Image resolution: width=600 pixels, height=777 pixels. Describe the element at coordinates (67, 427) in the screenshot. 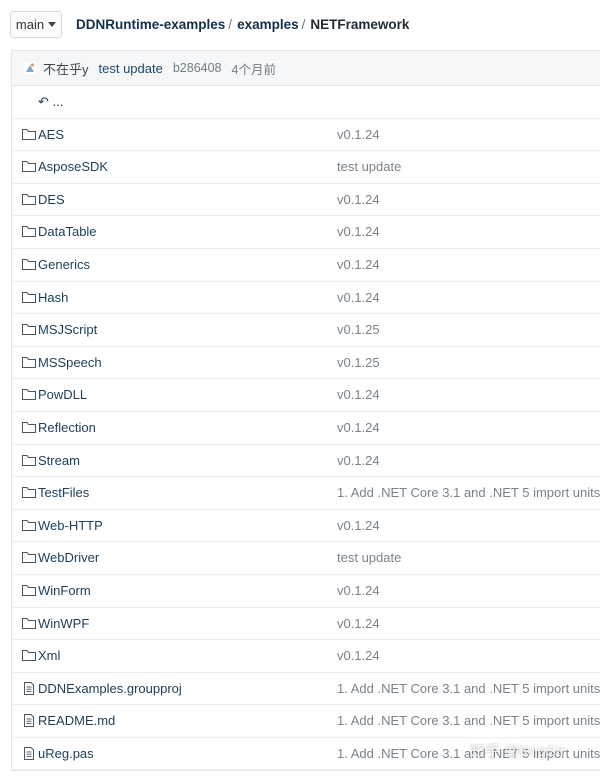

I see `folder-name-link: Reflection` at that location.